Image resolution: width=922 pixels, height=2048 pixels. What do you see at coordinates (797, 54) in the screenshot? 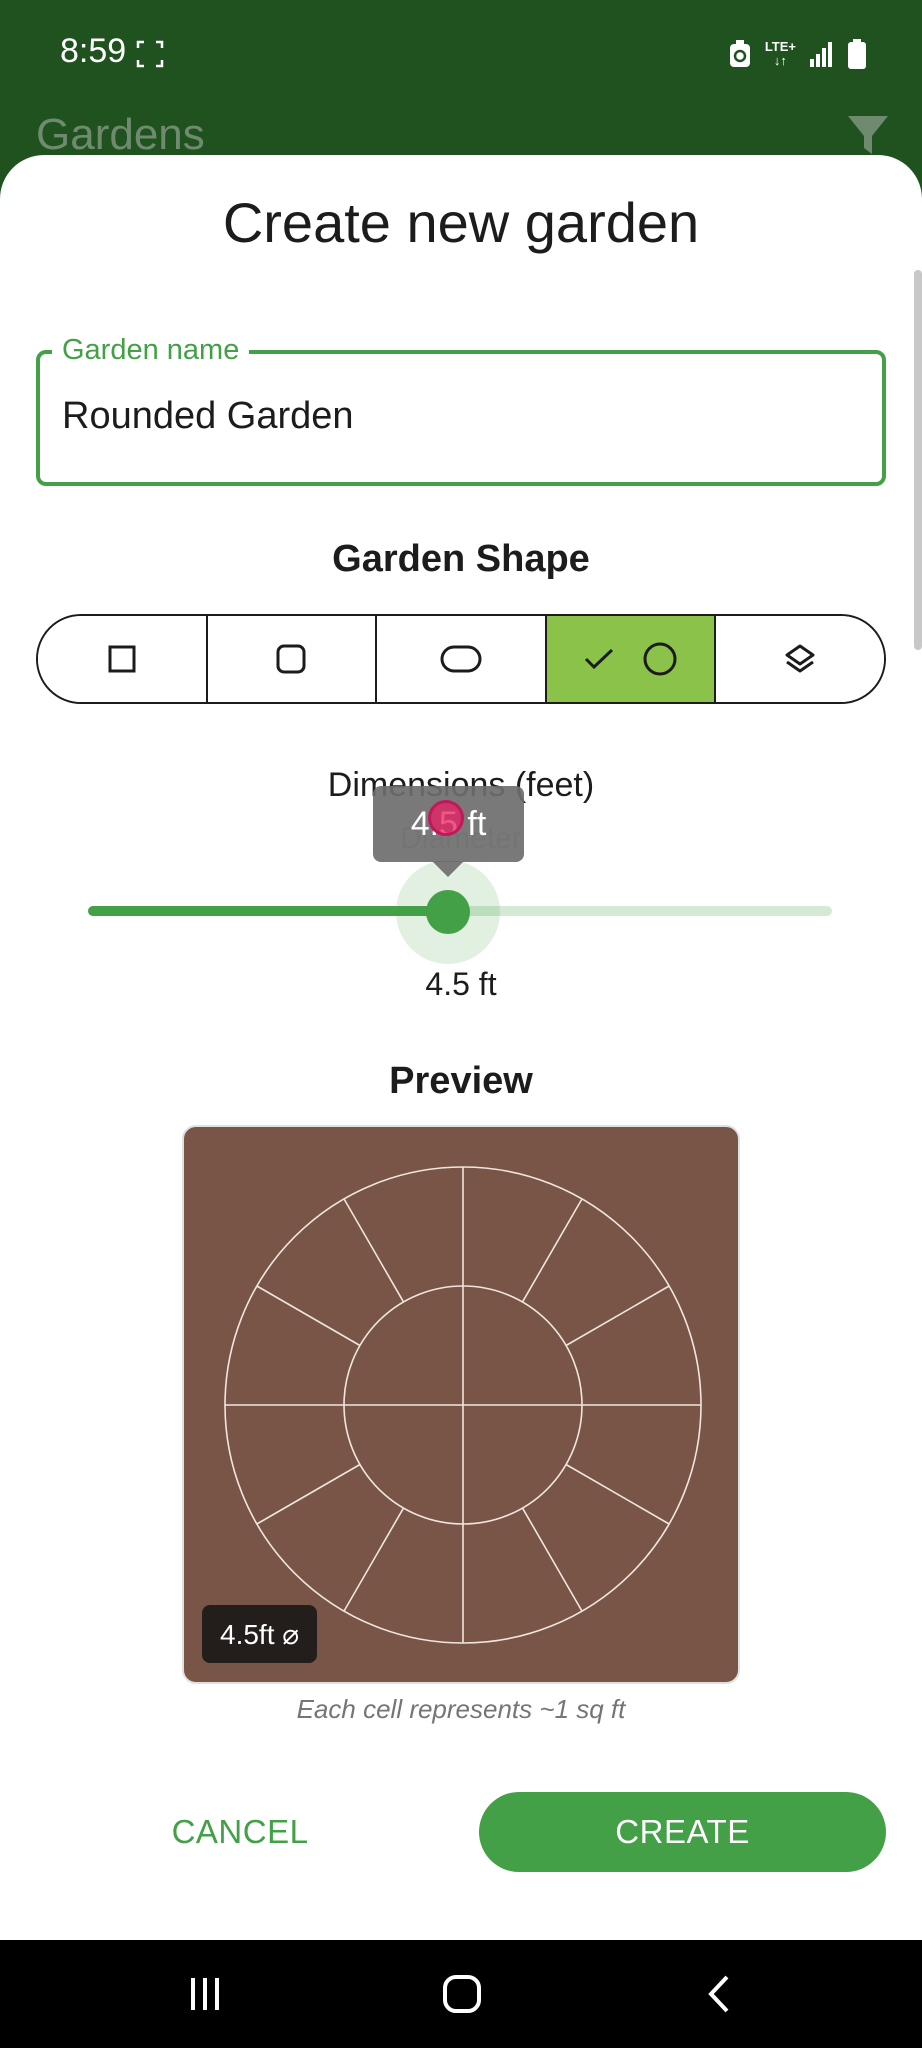
I see `status-icons: LTE+ ↓↑` at bounding box center [797, 54].